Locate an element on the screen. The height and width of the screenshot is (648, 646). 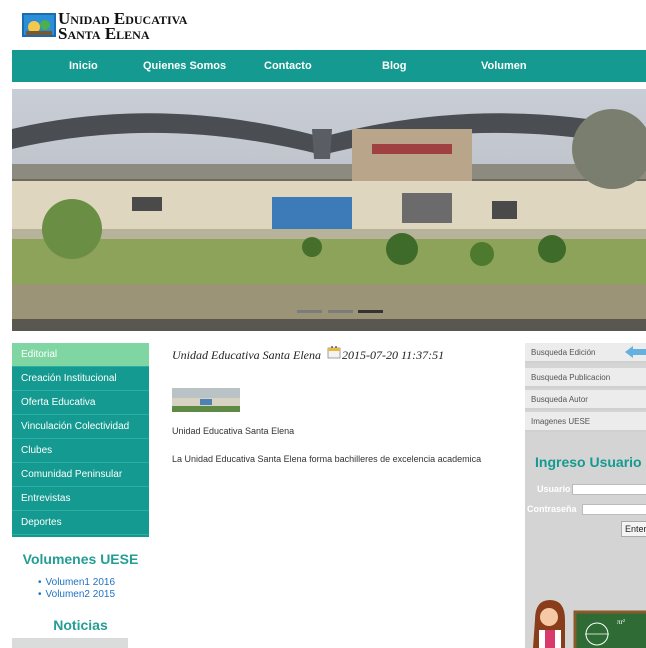
volume-item: • Volumen1 2016 is located at coordinates (93, 583).